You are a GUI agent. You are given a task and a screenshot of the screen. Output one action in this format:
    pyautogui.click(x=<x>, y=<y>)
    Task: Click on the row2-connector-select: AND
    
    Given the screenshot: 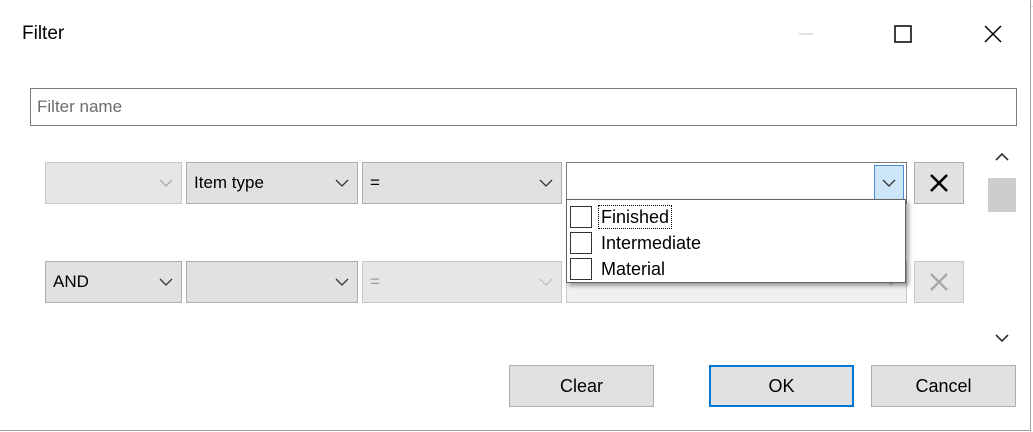 What is the action you would take?
    pyautogui.click(x=113, y=282)
    